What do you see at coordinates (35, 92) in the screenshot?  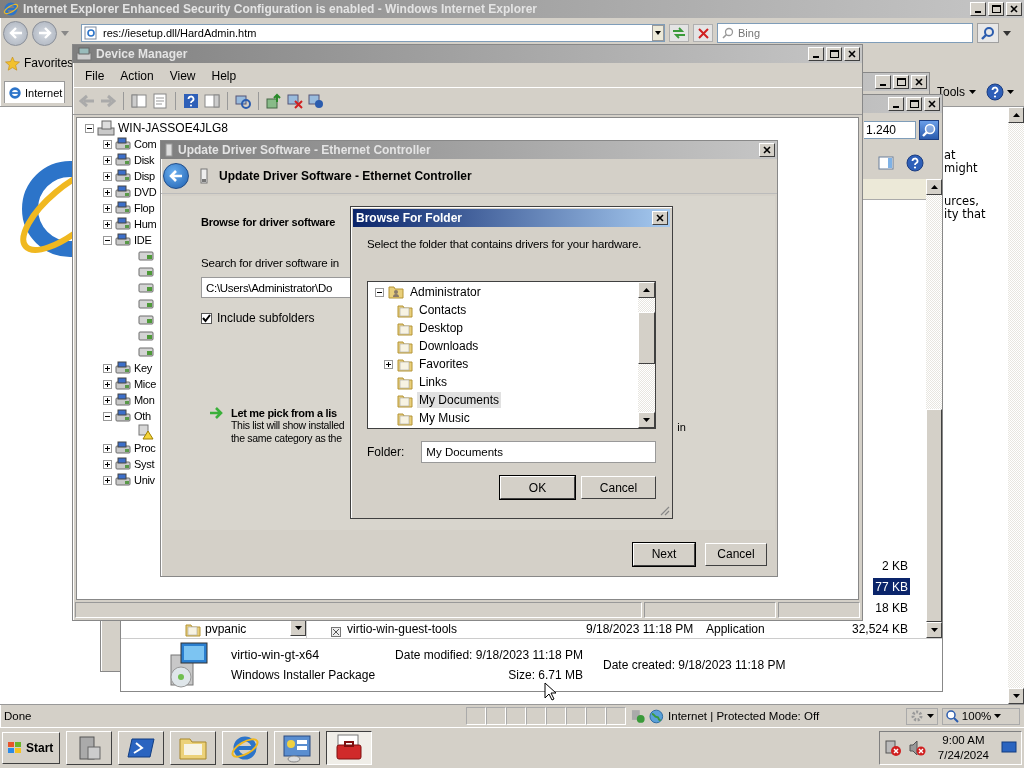 I see `browser-tab: Internet` at bounding box center [35, 92].